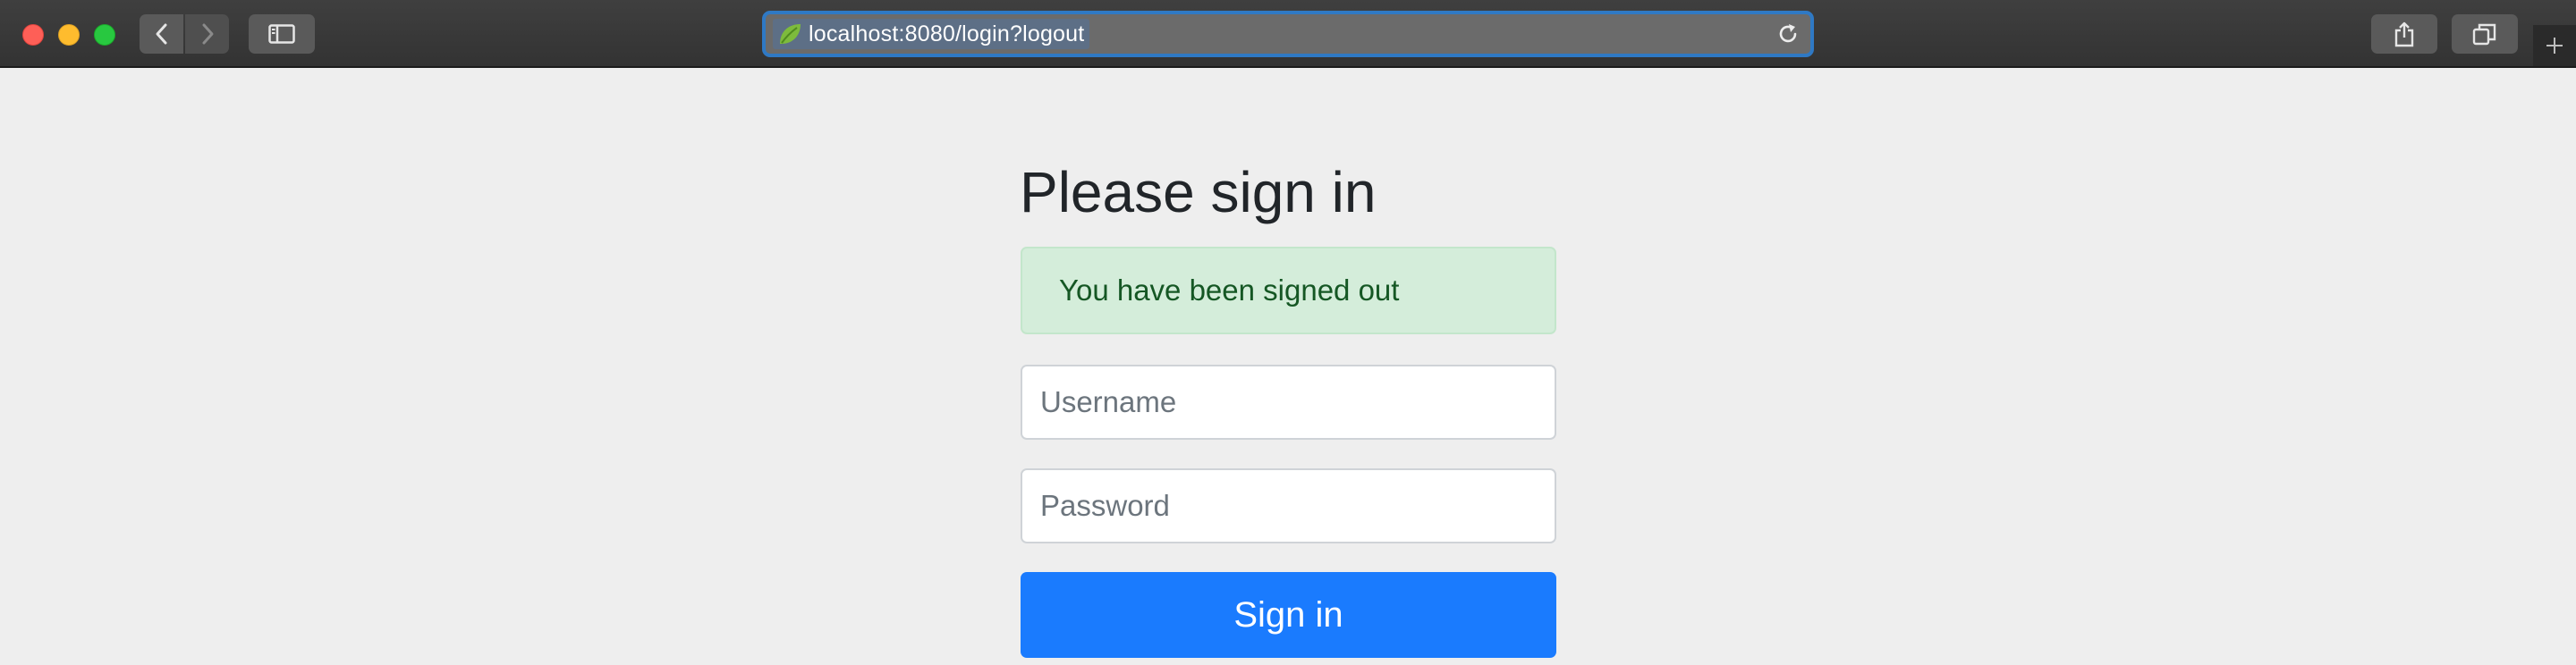 This screenshot has height=665, width=2576. What do you see at coordinates (946, 34) in the screenshot?
I see `url-text: localhost:8080/login?logout` at bounding box center [946, 34].